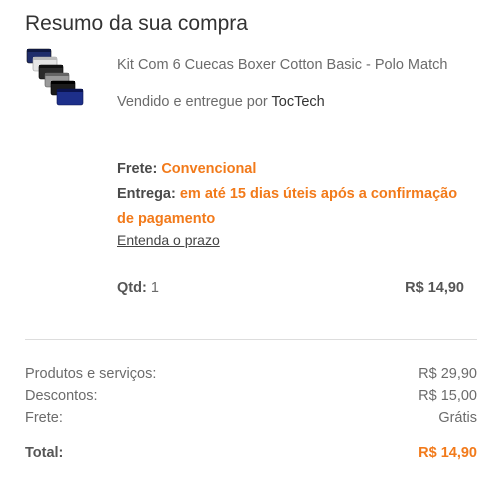  Describe the element at coordinates (91, 374) in the screenshot. I see `produtos-label: Produtos e serviços:` at that location.